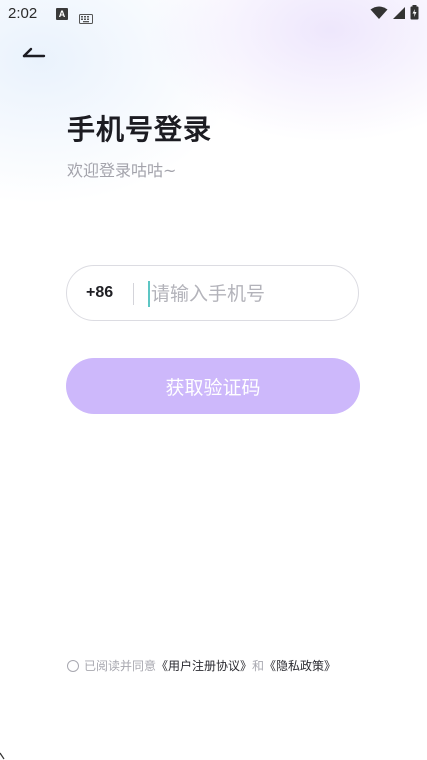 Image resolution: width=427 pixels, height=760 pixels. I want to click on back-arrow-icon, so click(34, 52).